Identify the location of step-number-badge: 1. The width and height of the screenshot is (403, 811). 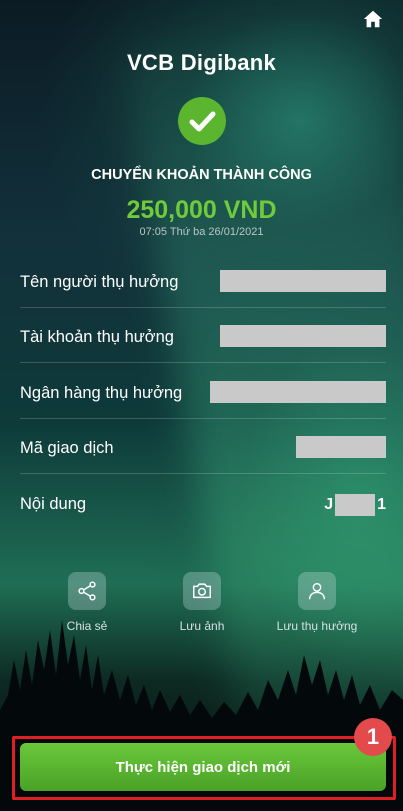
(373, 737).